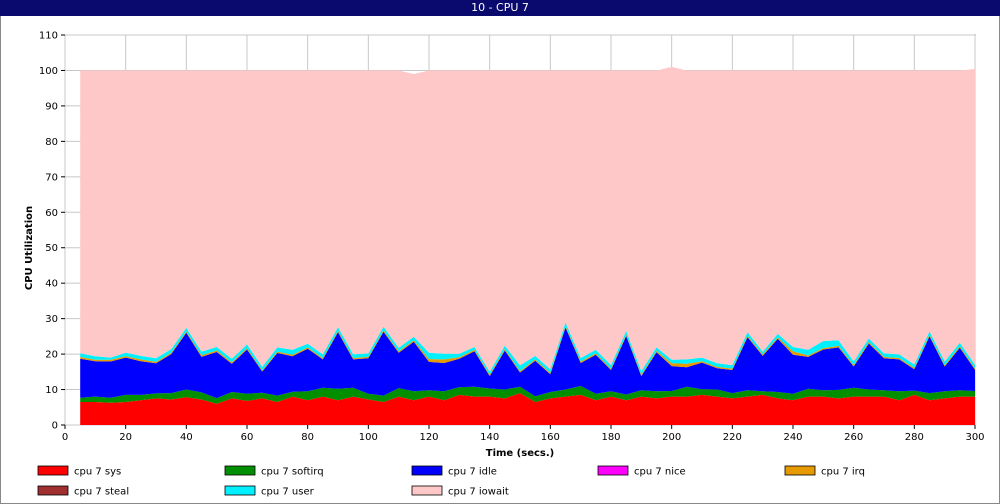  I want to click on y-tick-label: 50, so click(51, 248).